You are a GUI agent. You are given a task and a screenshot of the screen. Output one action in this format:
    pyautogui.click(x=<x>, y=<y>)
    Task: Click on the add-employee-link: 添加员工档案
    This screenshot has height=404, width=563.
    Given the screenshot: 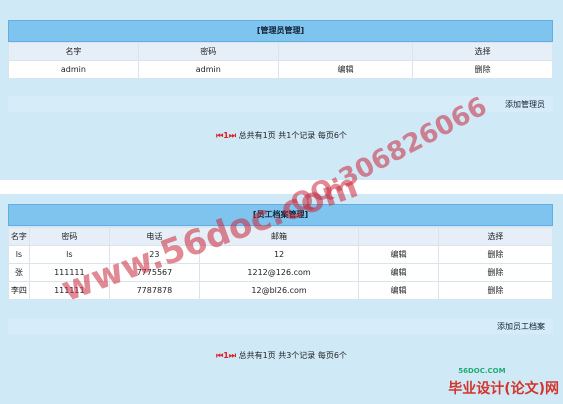 What is the action you would take?
    pyautogui.click(x=521, y=326)
    